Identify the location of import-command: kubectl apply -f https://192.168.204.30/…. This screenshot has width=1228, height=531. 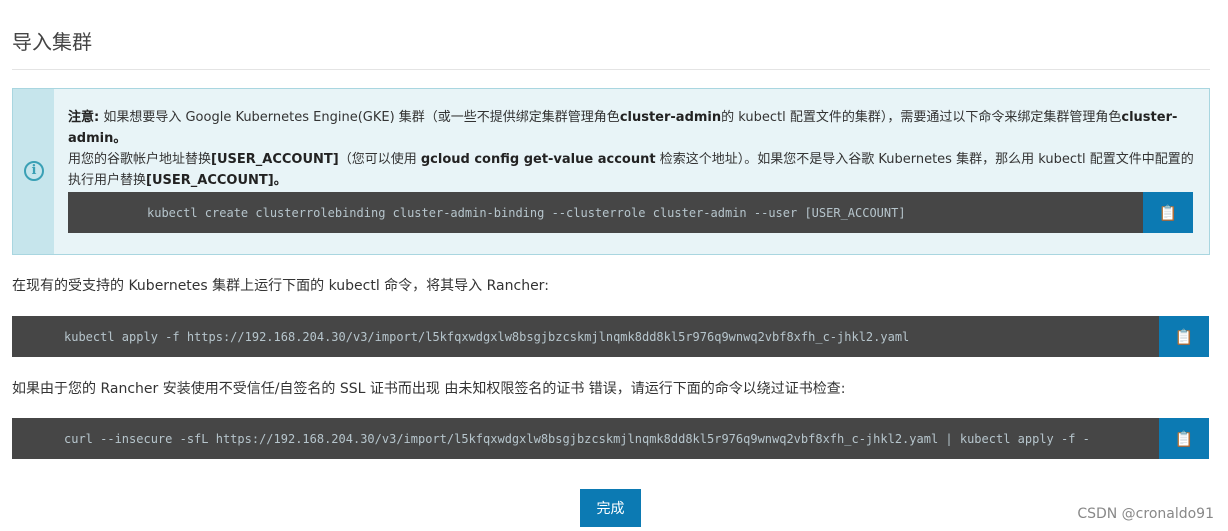
(486, 336).